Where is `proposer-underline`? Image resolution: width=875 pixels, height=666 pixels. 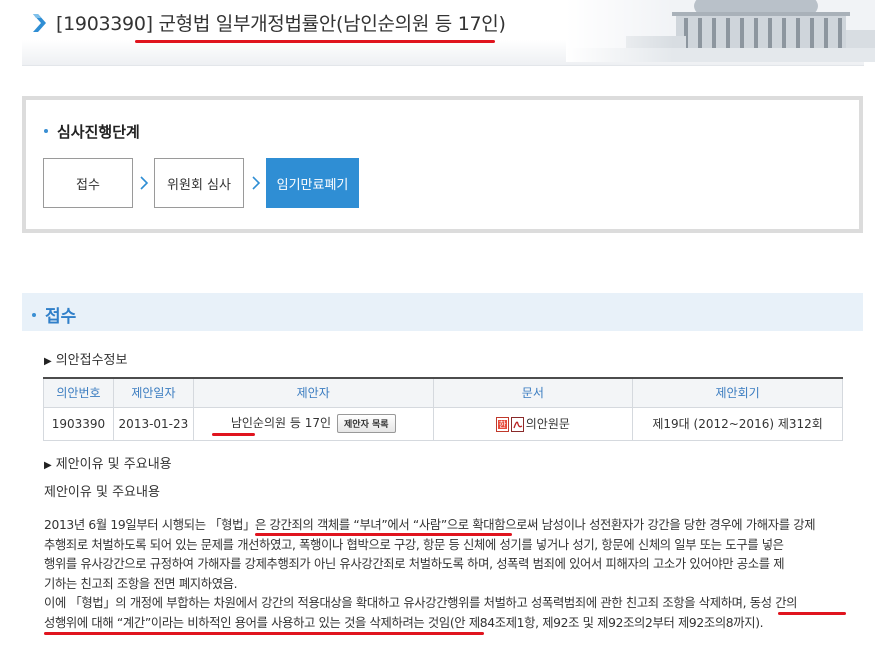 proposer-underline is located at coordinates (233, 434).